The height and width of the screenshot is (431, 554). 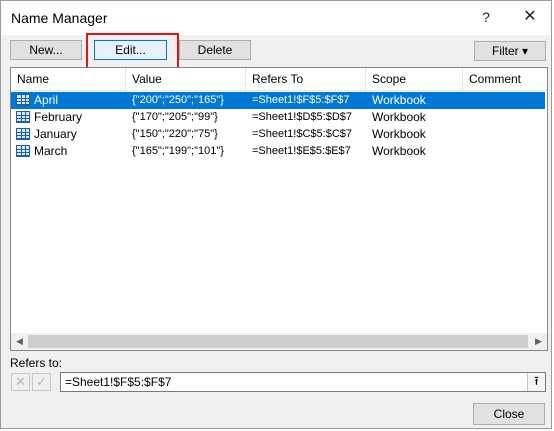 I want to click on scrollbar-thumb, so click(x=278, y=341).